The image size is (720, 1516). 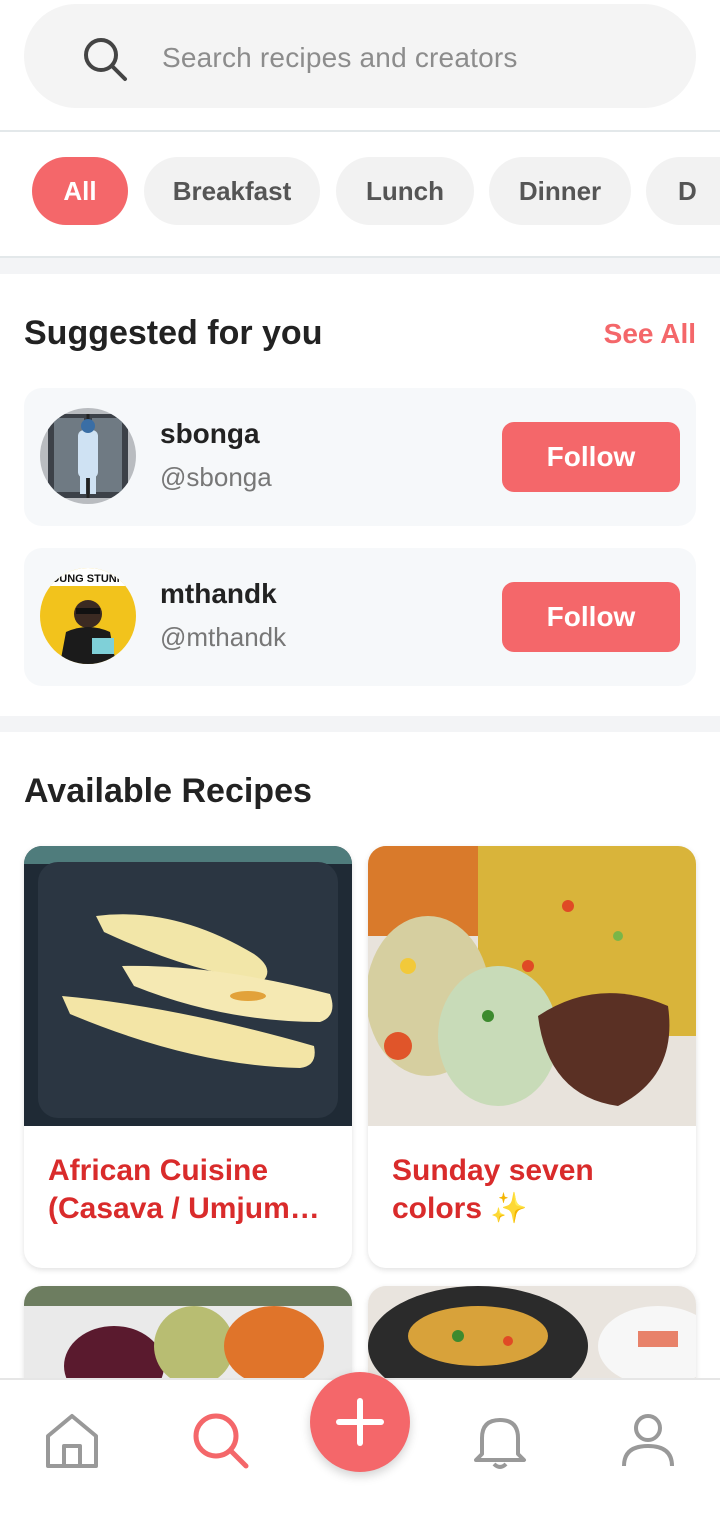 I want to click on recipe-title: Sunday seven colors ✨, so click(x=537, y=1190).